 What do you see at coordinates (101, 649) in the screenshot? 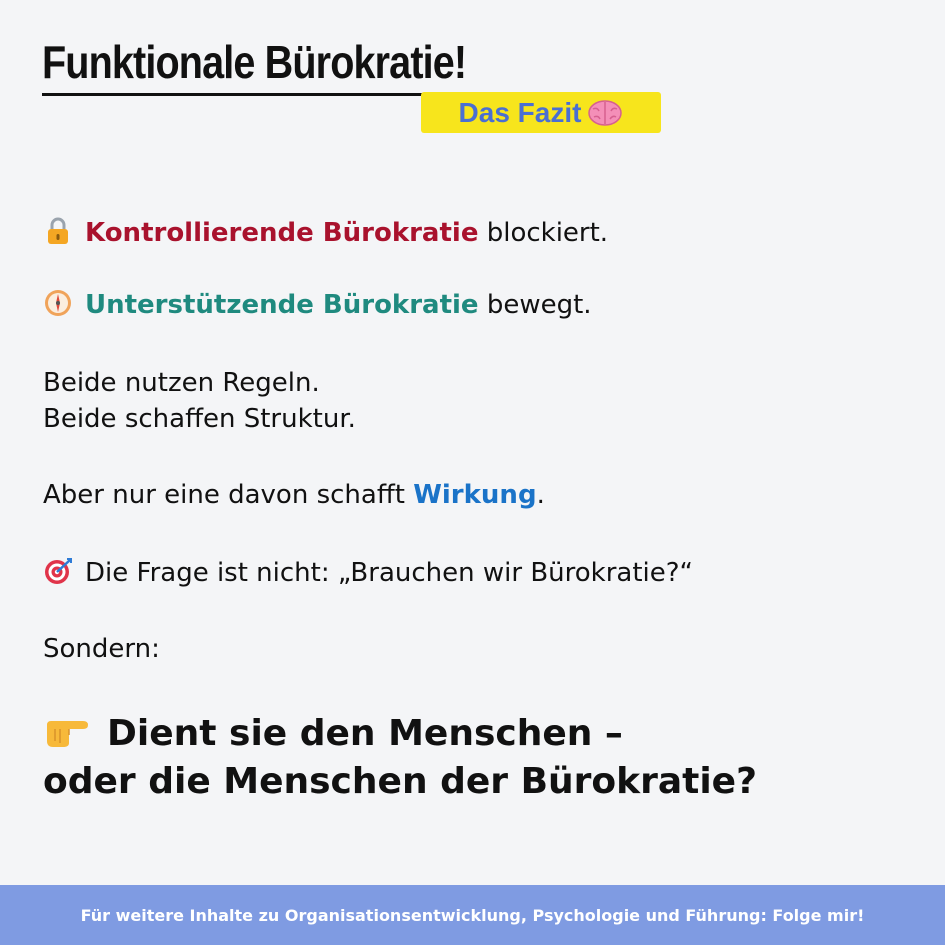
I see `rather-label: Sondern:` at bounding box center [101, 649].